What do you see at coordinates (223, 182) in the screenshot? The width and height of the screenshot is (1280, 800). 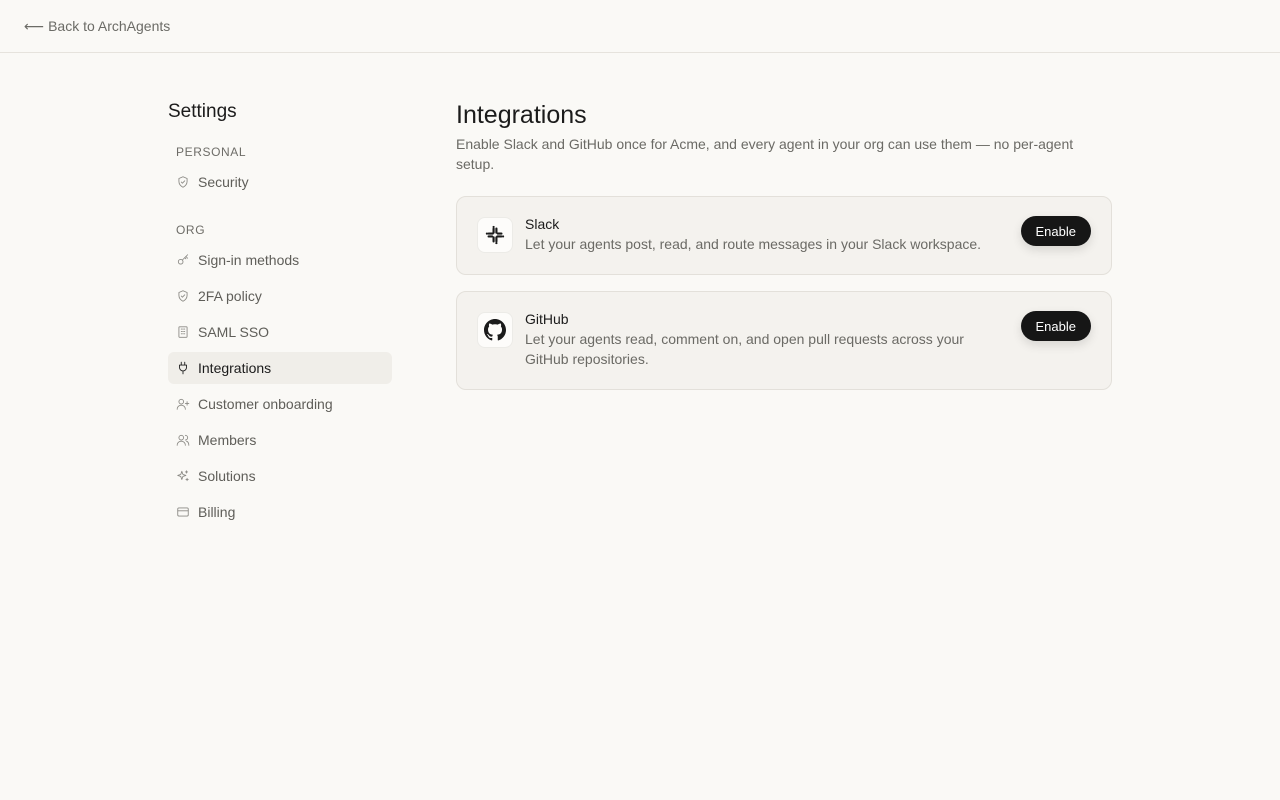 I see `sidebar-item-label: Security` at bounding box center [223, 182].